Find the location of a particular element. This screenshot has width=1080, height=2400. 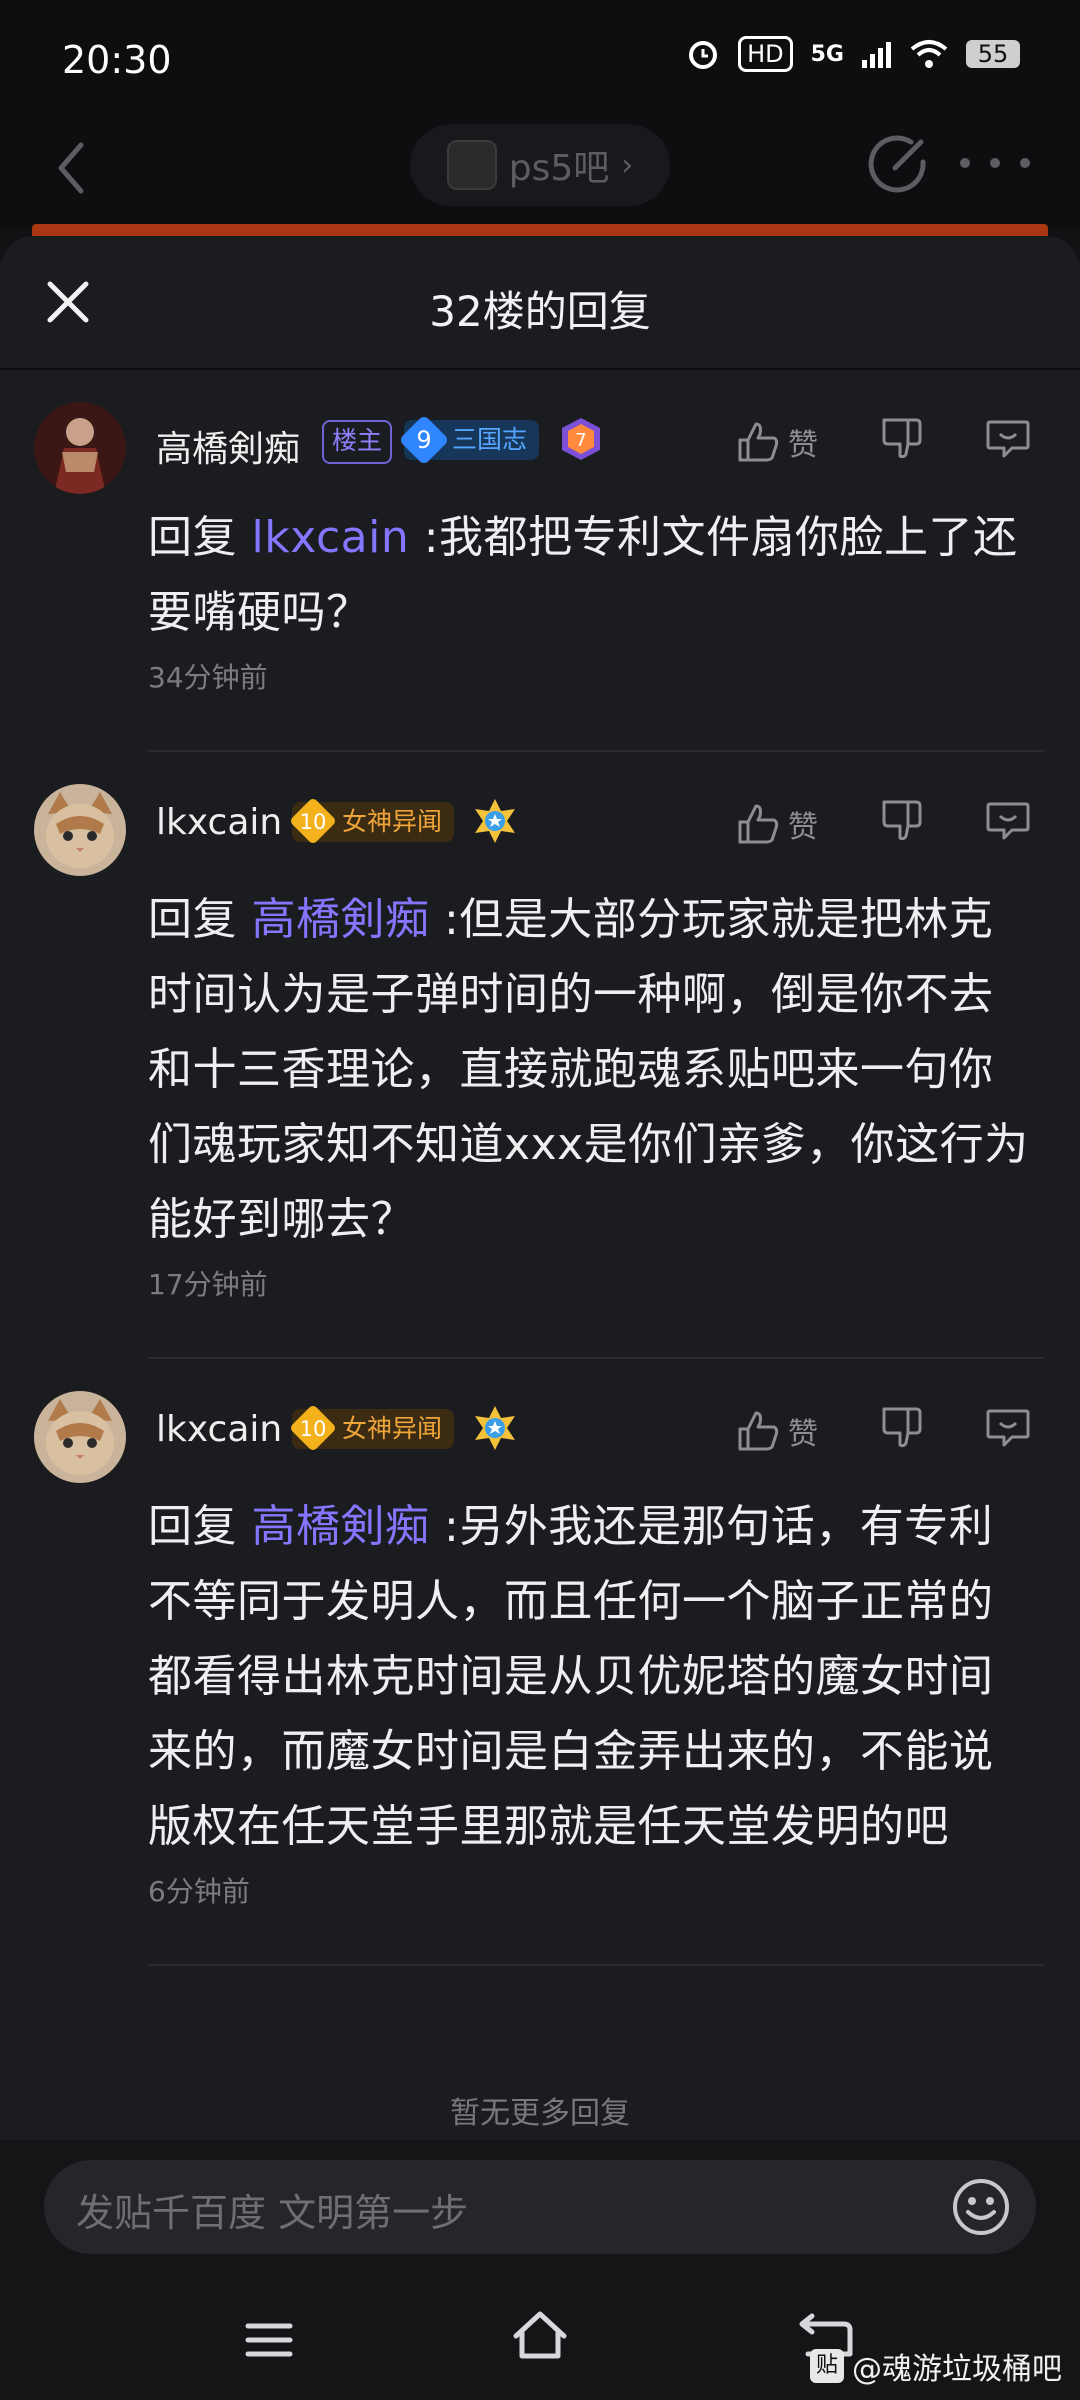

forum-link: ps5吧 › is located at coordinates (540, 165).